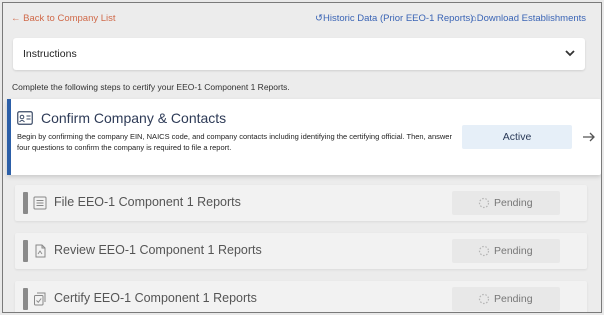  What do you see at coordinates (531, 18) in the screenshot?
I see `download-establishments-label: Download Establishments` at bounding box center [531, 18].